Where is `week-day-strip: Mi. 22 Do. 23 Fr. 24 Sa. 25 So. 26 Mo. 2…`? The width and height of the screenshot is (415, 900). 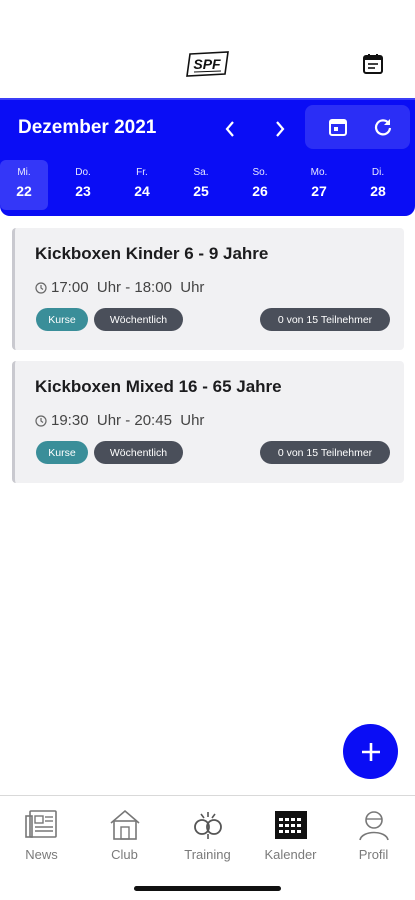
week-day-strip: Mi. 22 Do. 23 Fr. 24 Sa. 25 So. 26 Mo. 2… is located at coordinates (207, 186).